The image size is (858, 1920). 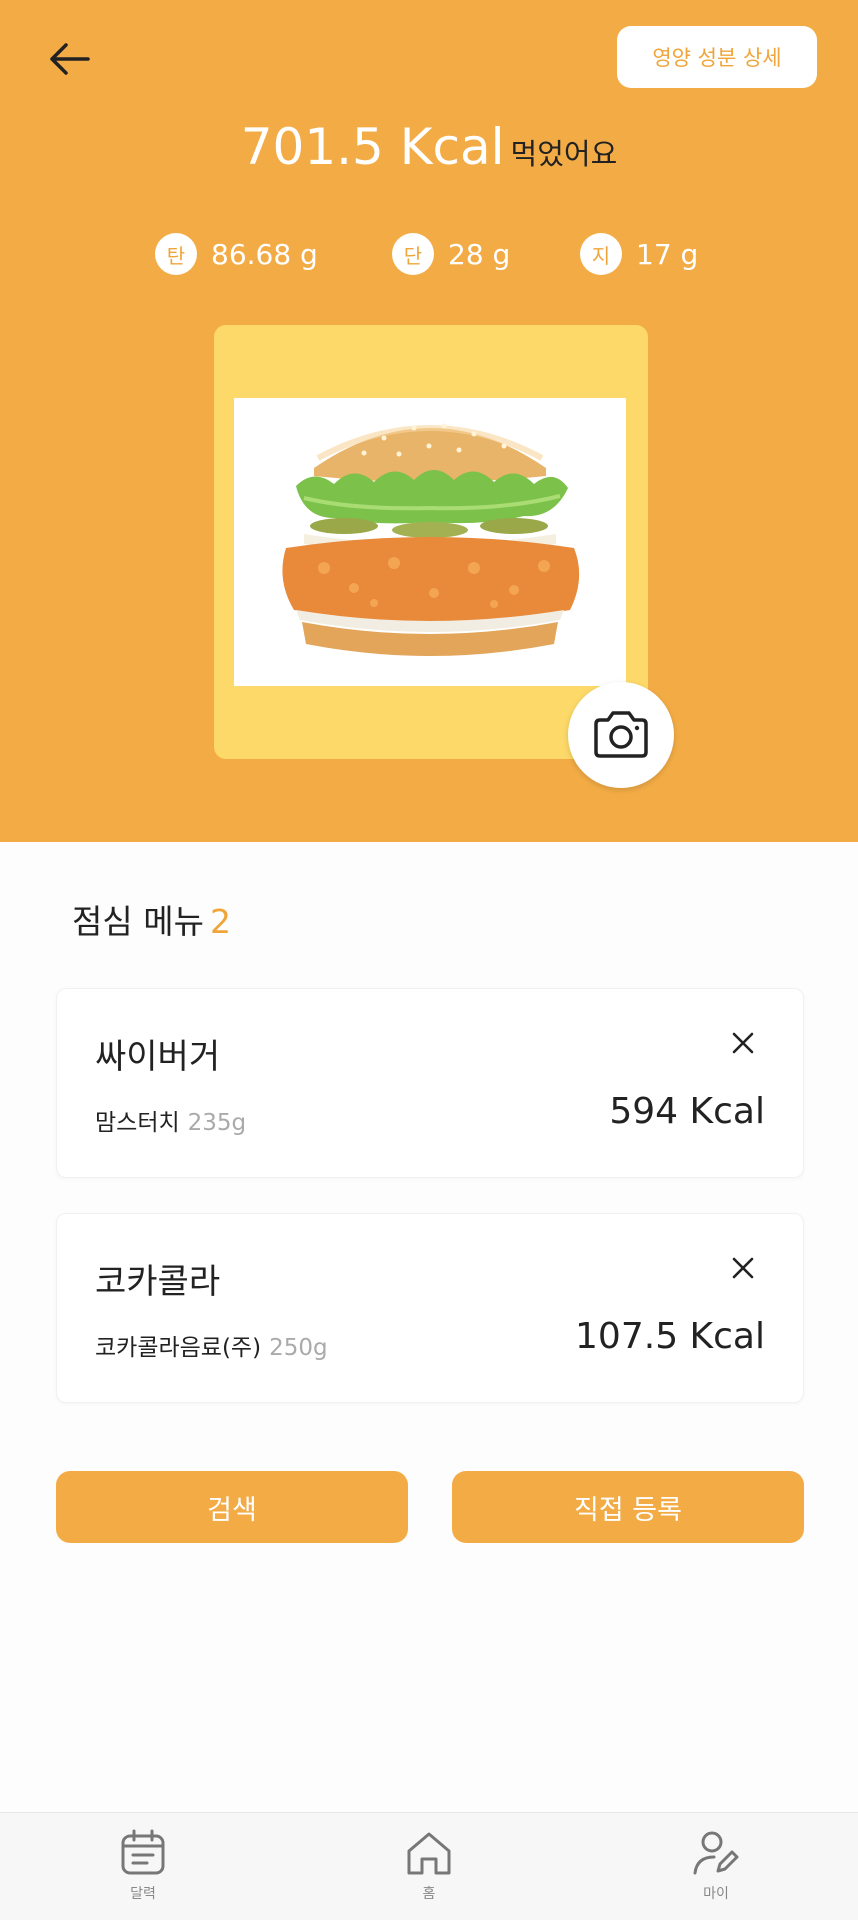 What do you see at coordinates (430, 1308) in the screenshot?
I see `menu-item-card: 코카콜라 코카콜라음료(주) 250g 107.5 Kcal` at bounding box center [430, 1308].